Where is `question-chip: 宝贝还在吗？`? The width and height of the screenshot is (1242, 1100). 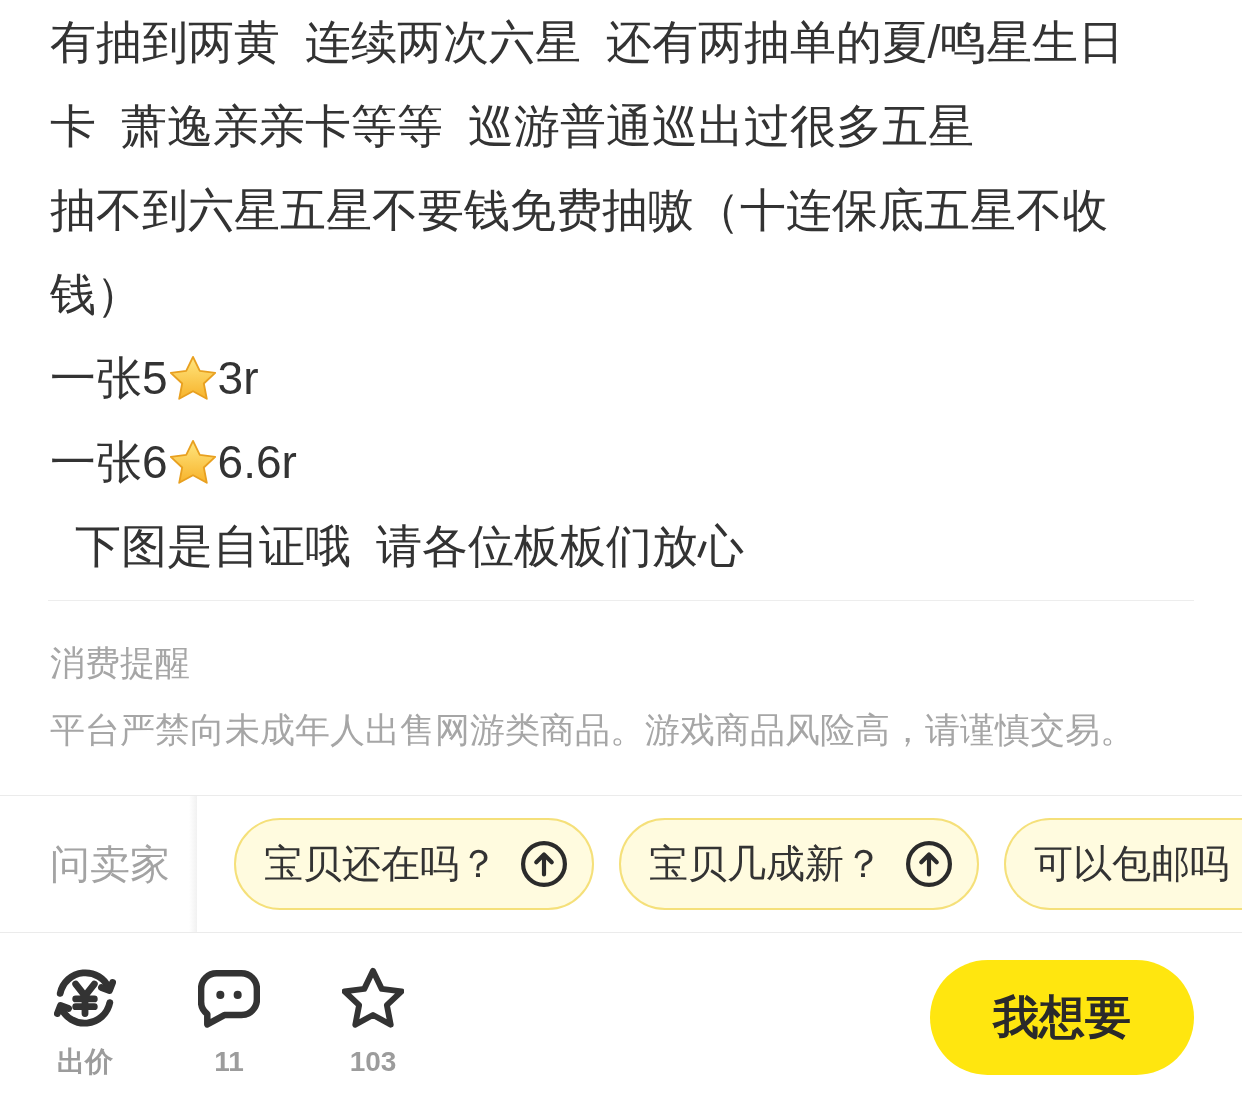
question-chip: 宝贝还在吗？ is located at coordinates (414, 864).